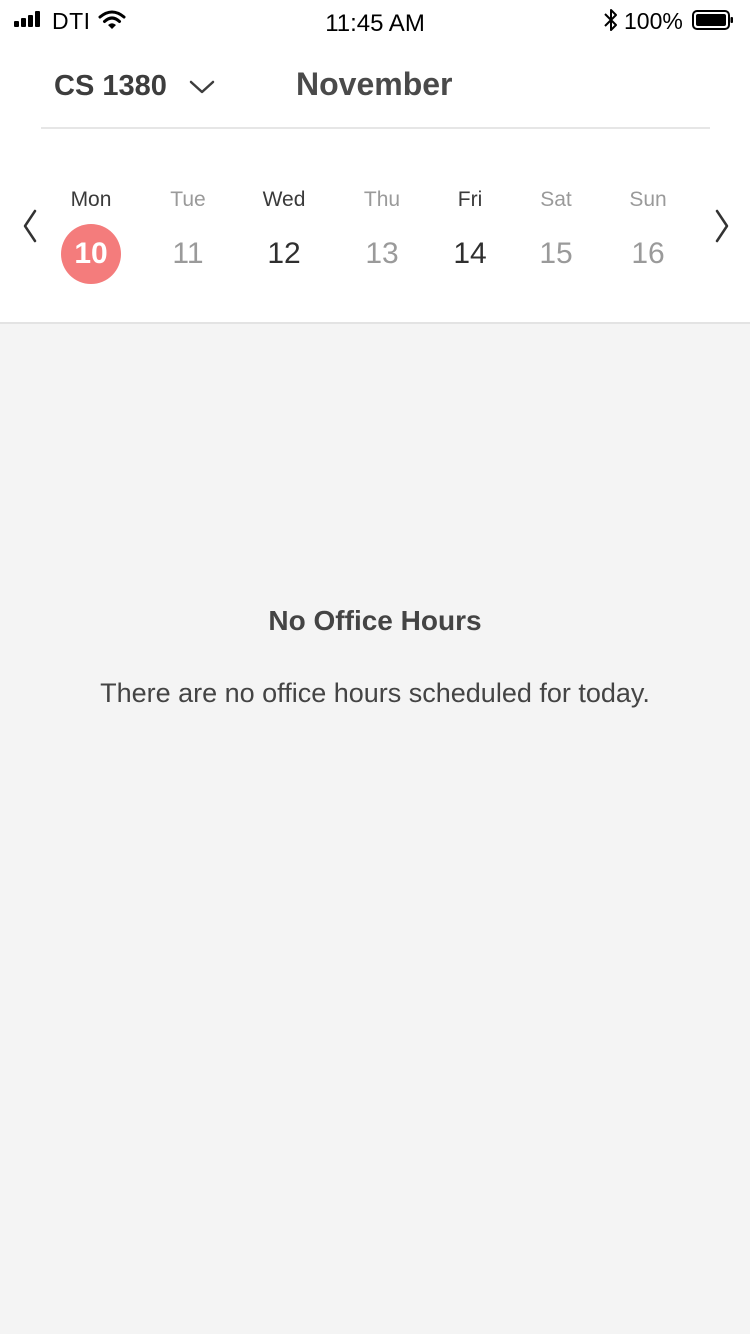 This screenshot has width=750, height=1334. Describe the element at coordinates (188, 235) in the screenshot. I see `day-tuesday: Tue 11` at that location.